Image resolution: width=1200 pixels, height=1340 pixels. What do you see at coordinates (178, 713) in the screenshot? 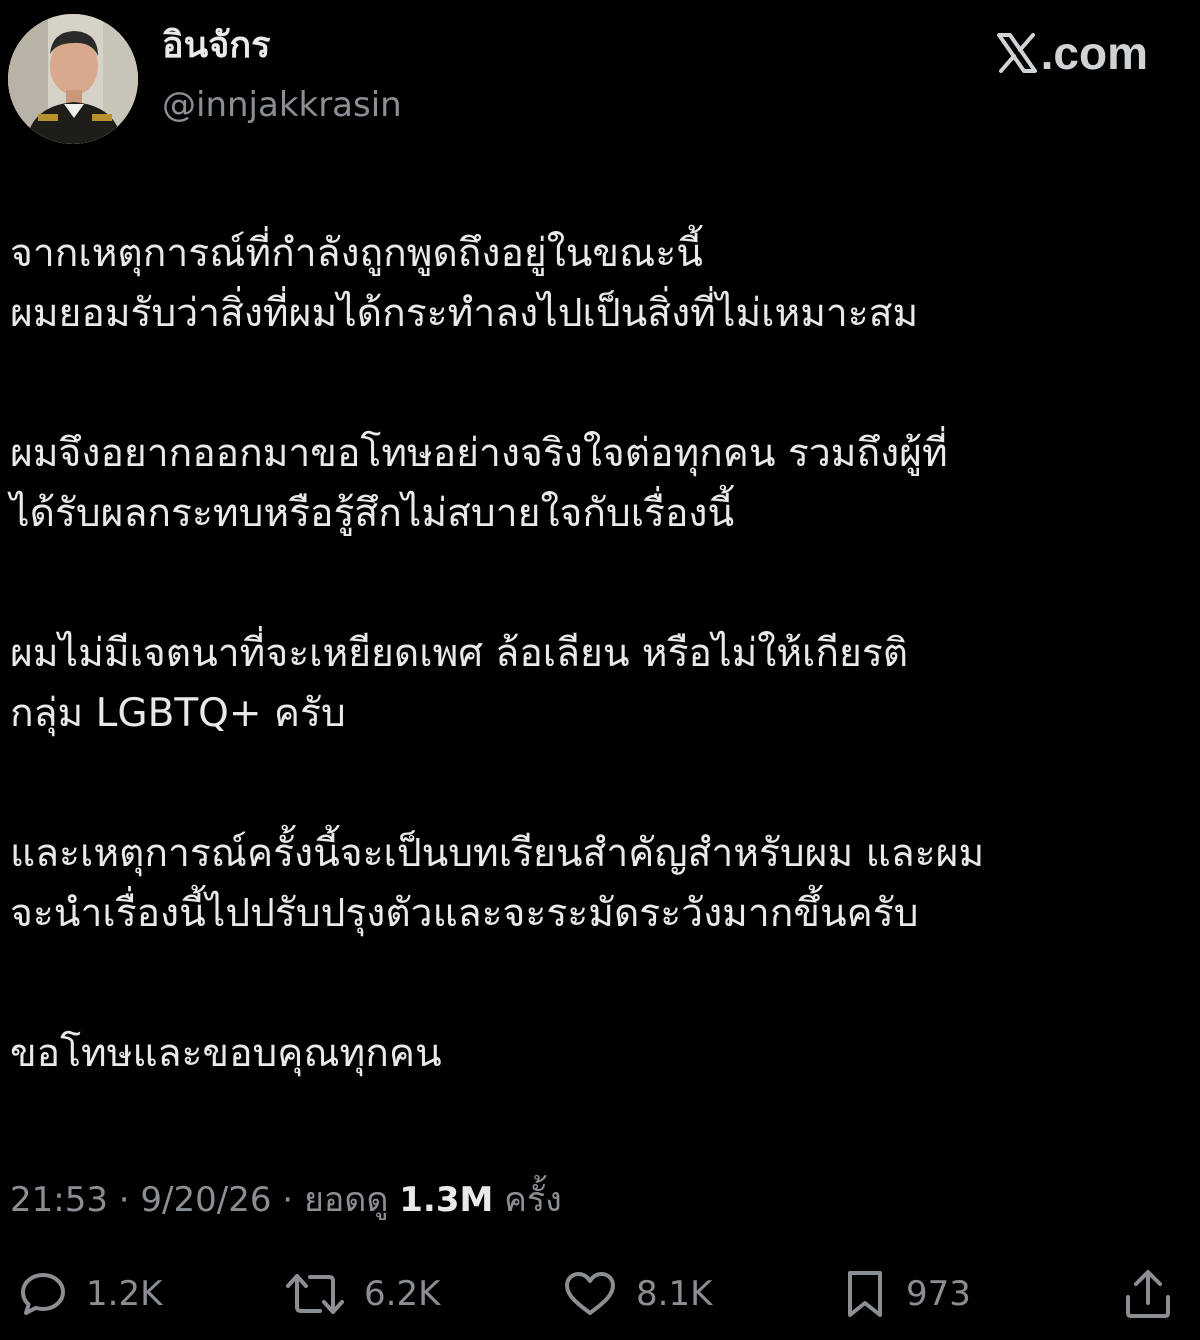
I see `post-line: กลุ่ม LGBTQ+ ครับ` at bounding box center [178, 713].